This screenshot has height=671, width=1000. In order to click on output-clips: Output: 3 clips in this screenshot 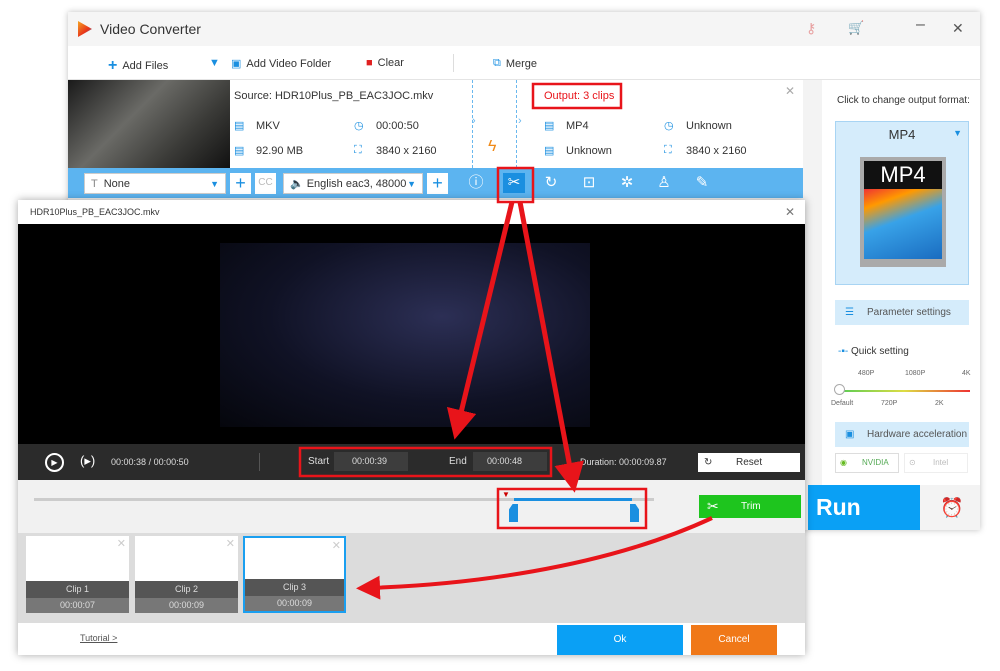, I will do `click(579, 96)`.